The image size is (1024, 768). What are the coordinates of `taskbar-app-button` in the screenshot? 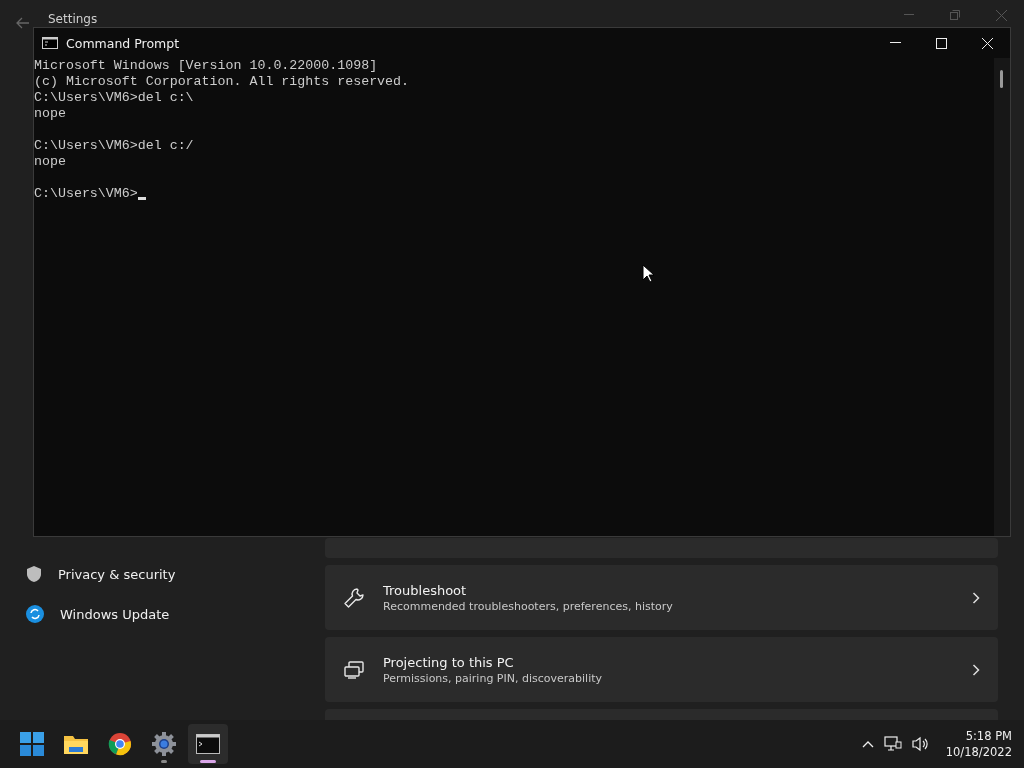 It's located at (208, 744).